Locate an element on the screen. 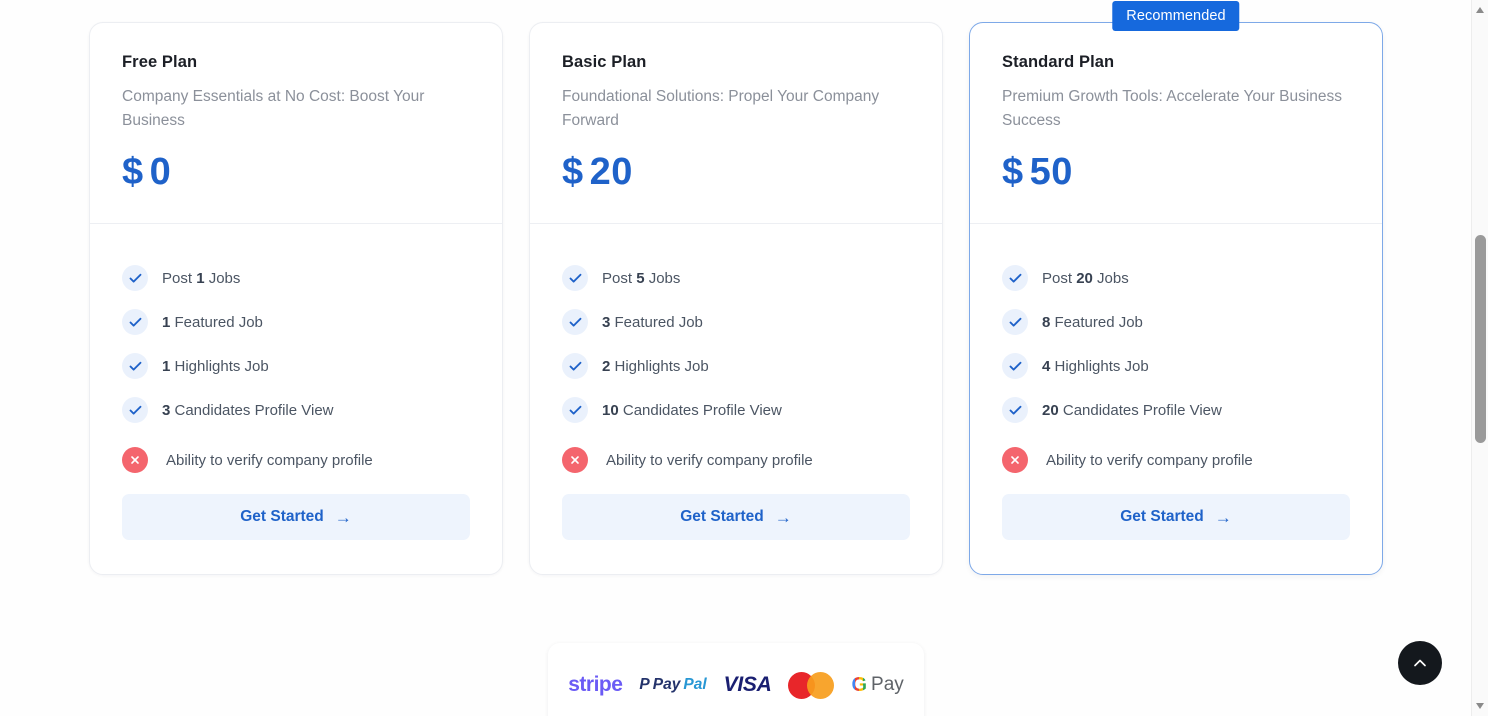 The width and height of the screenshot is (1488, 716). feature-item: 8 Featured Job is located at coordinates (1176, 322).